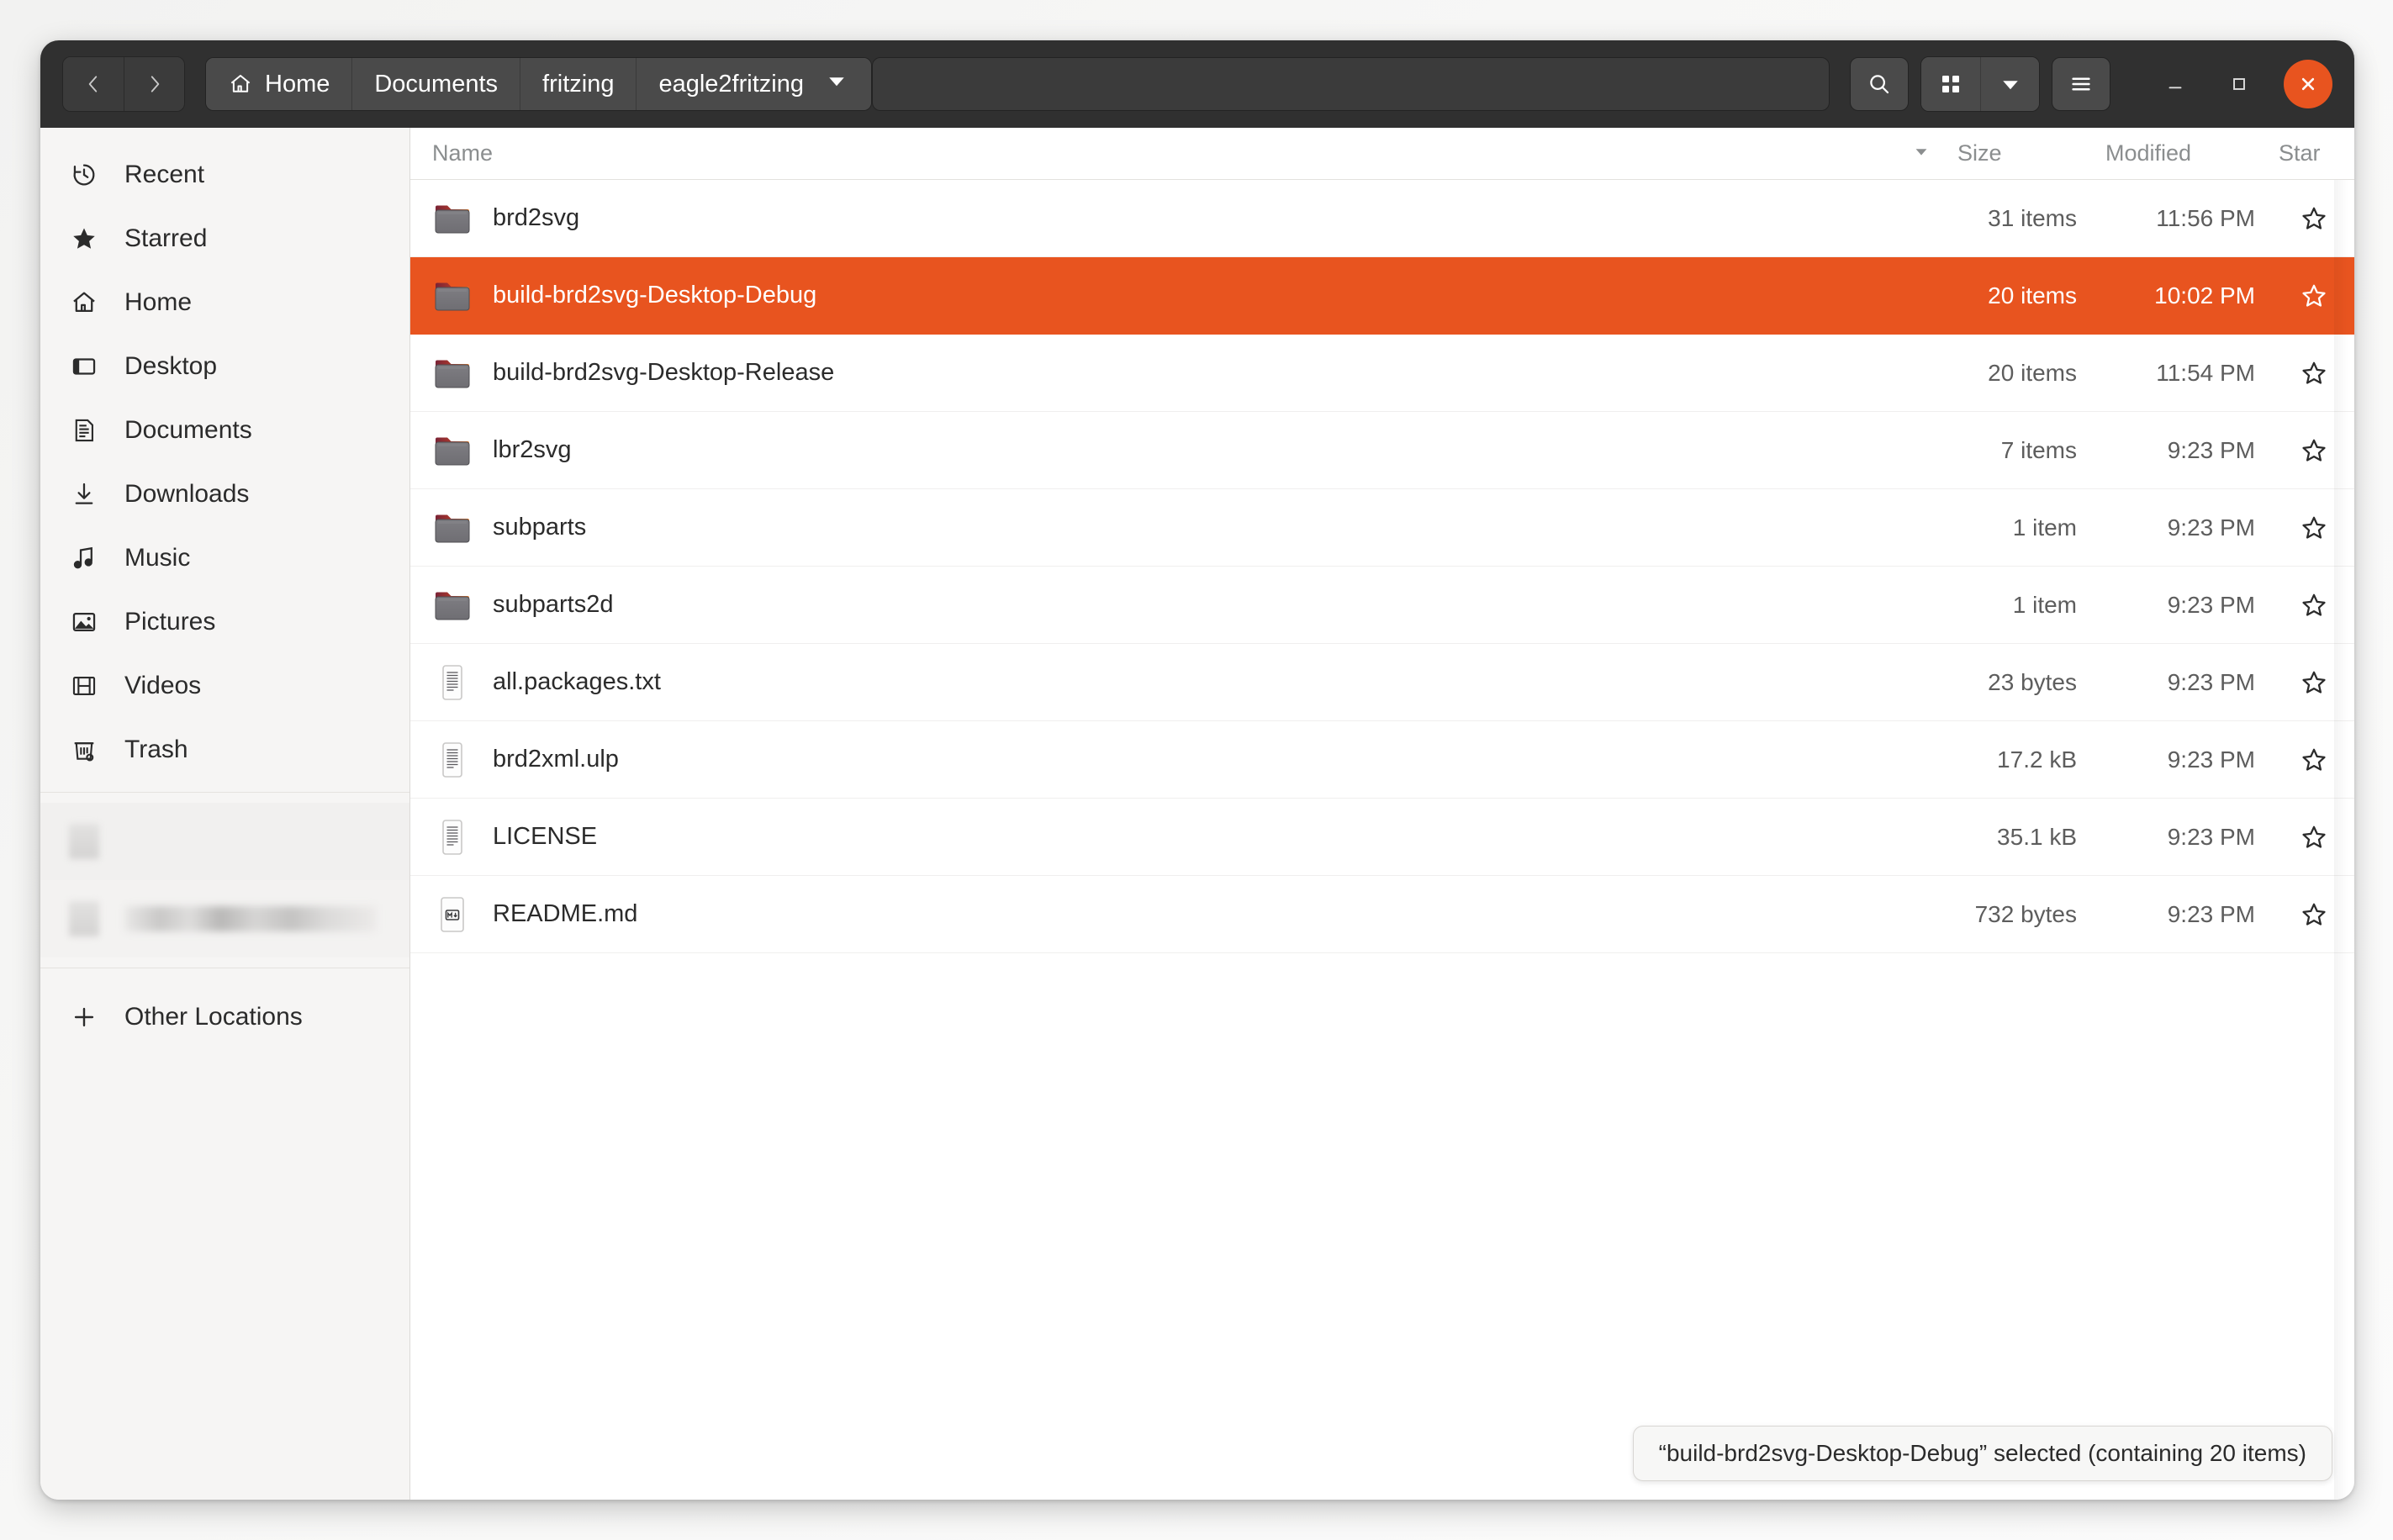 The image size is (2393, 1540). I want to click on column-header-name: Name, so click(1178, 153).